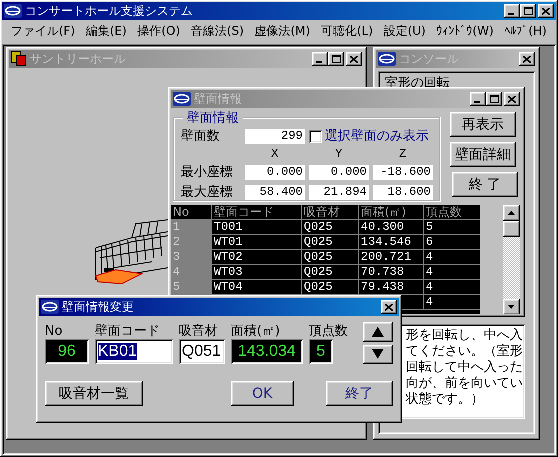  What do you see at coordinates (465, 384) in the screenshot?
I see `message-line: 向が、前を向いてい` at bounding box center [465, 384].